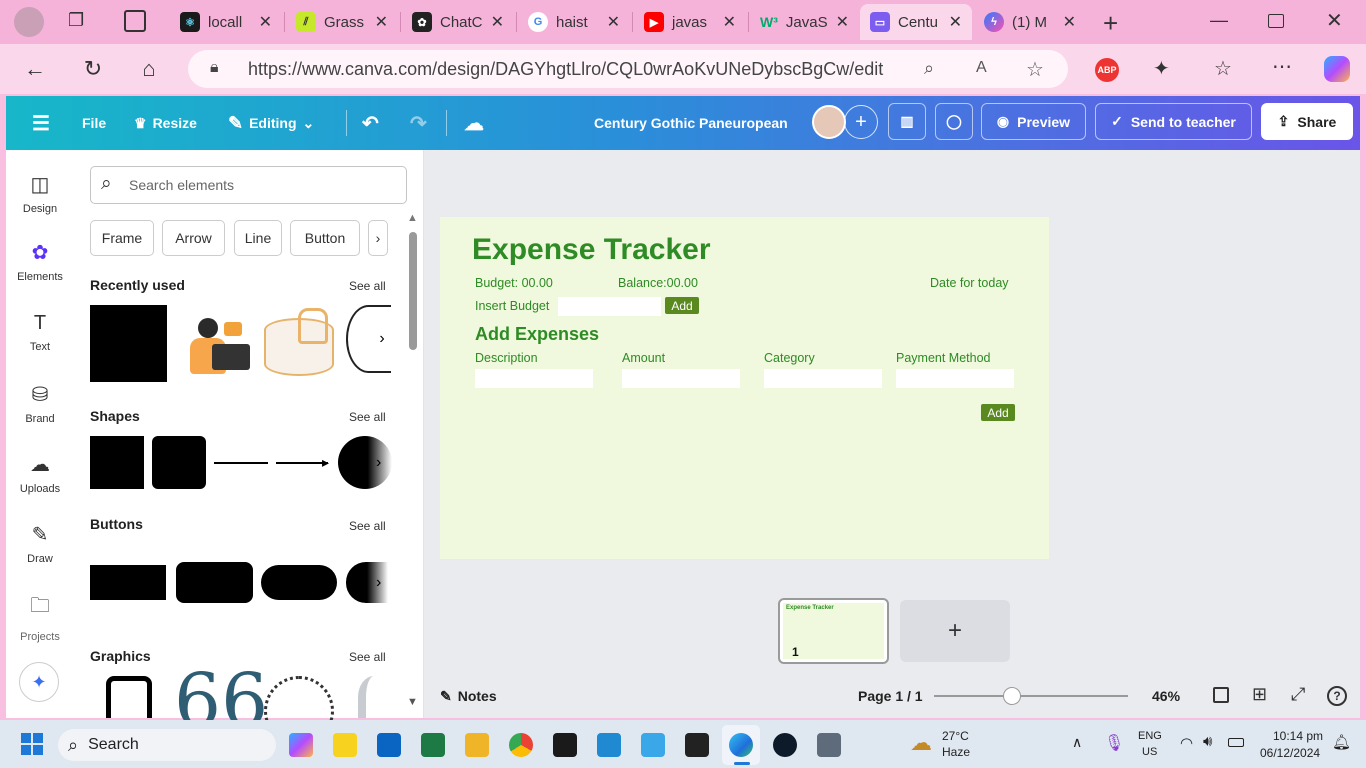 The image size is (1366, 768). Describe the element at coordinates (534, 378) in the screenshot. I see `description-input-box` at that location.